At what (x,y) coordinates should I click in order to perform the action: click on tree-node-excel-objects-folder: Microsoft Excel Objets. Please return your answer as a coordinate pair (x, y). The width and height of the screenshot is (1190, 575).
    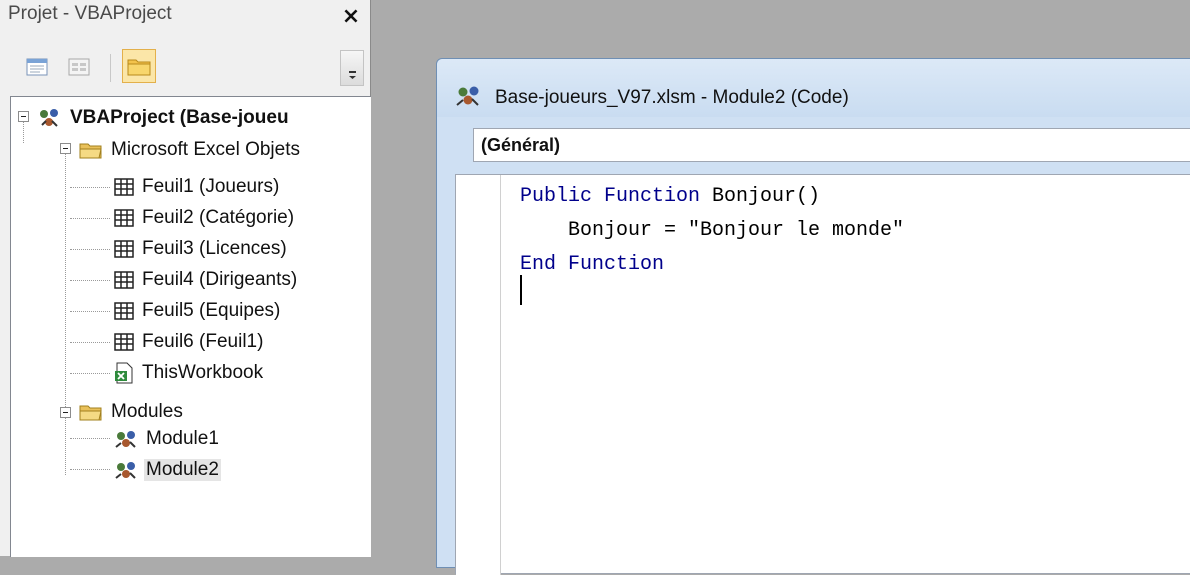
    Looking at the image, I should click on (190, 150).